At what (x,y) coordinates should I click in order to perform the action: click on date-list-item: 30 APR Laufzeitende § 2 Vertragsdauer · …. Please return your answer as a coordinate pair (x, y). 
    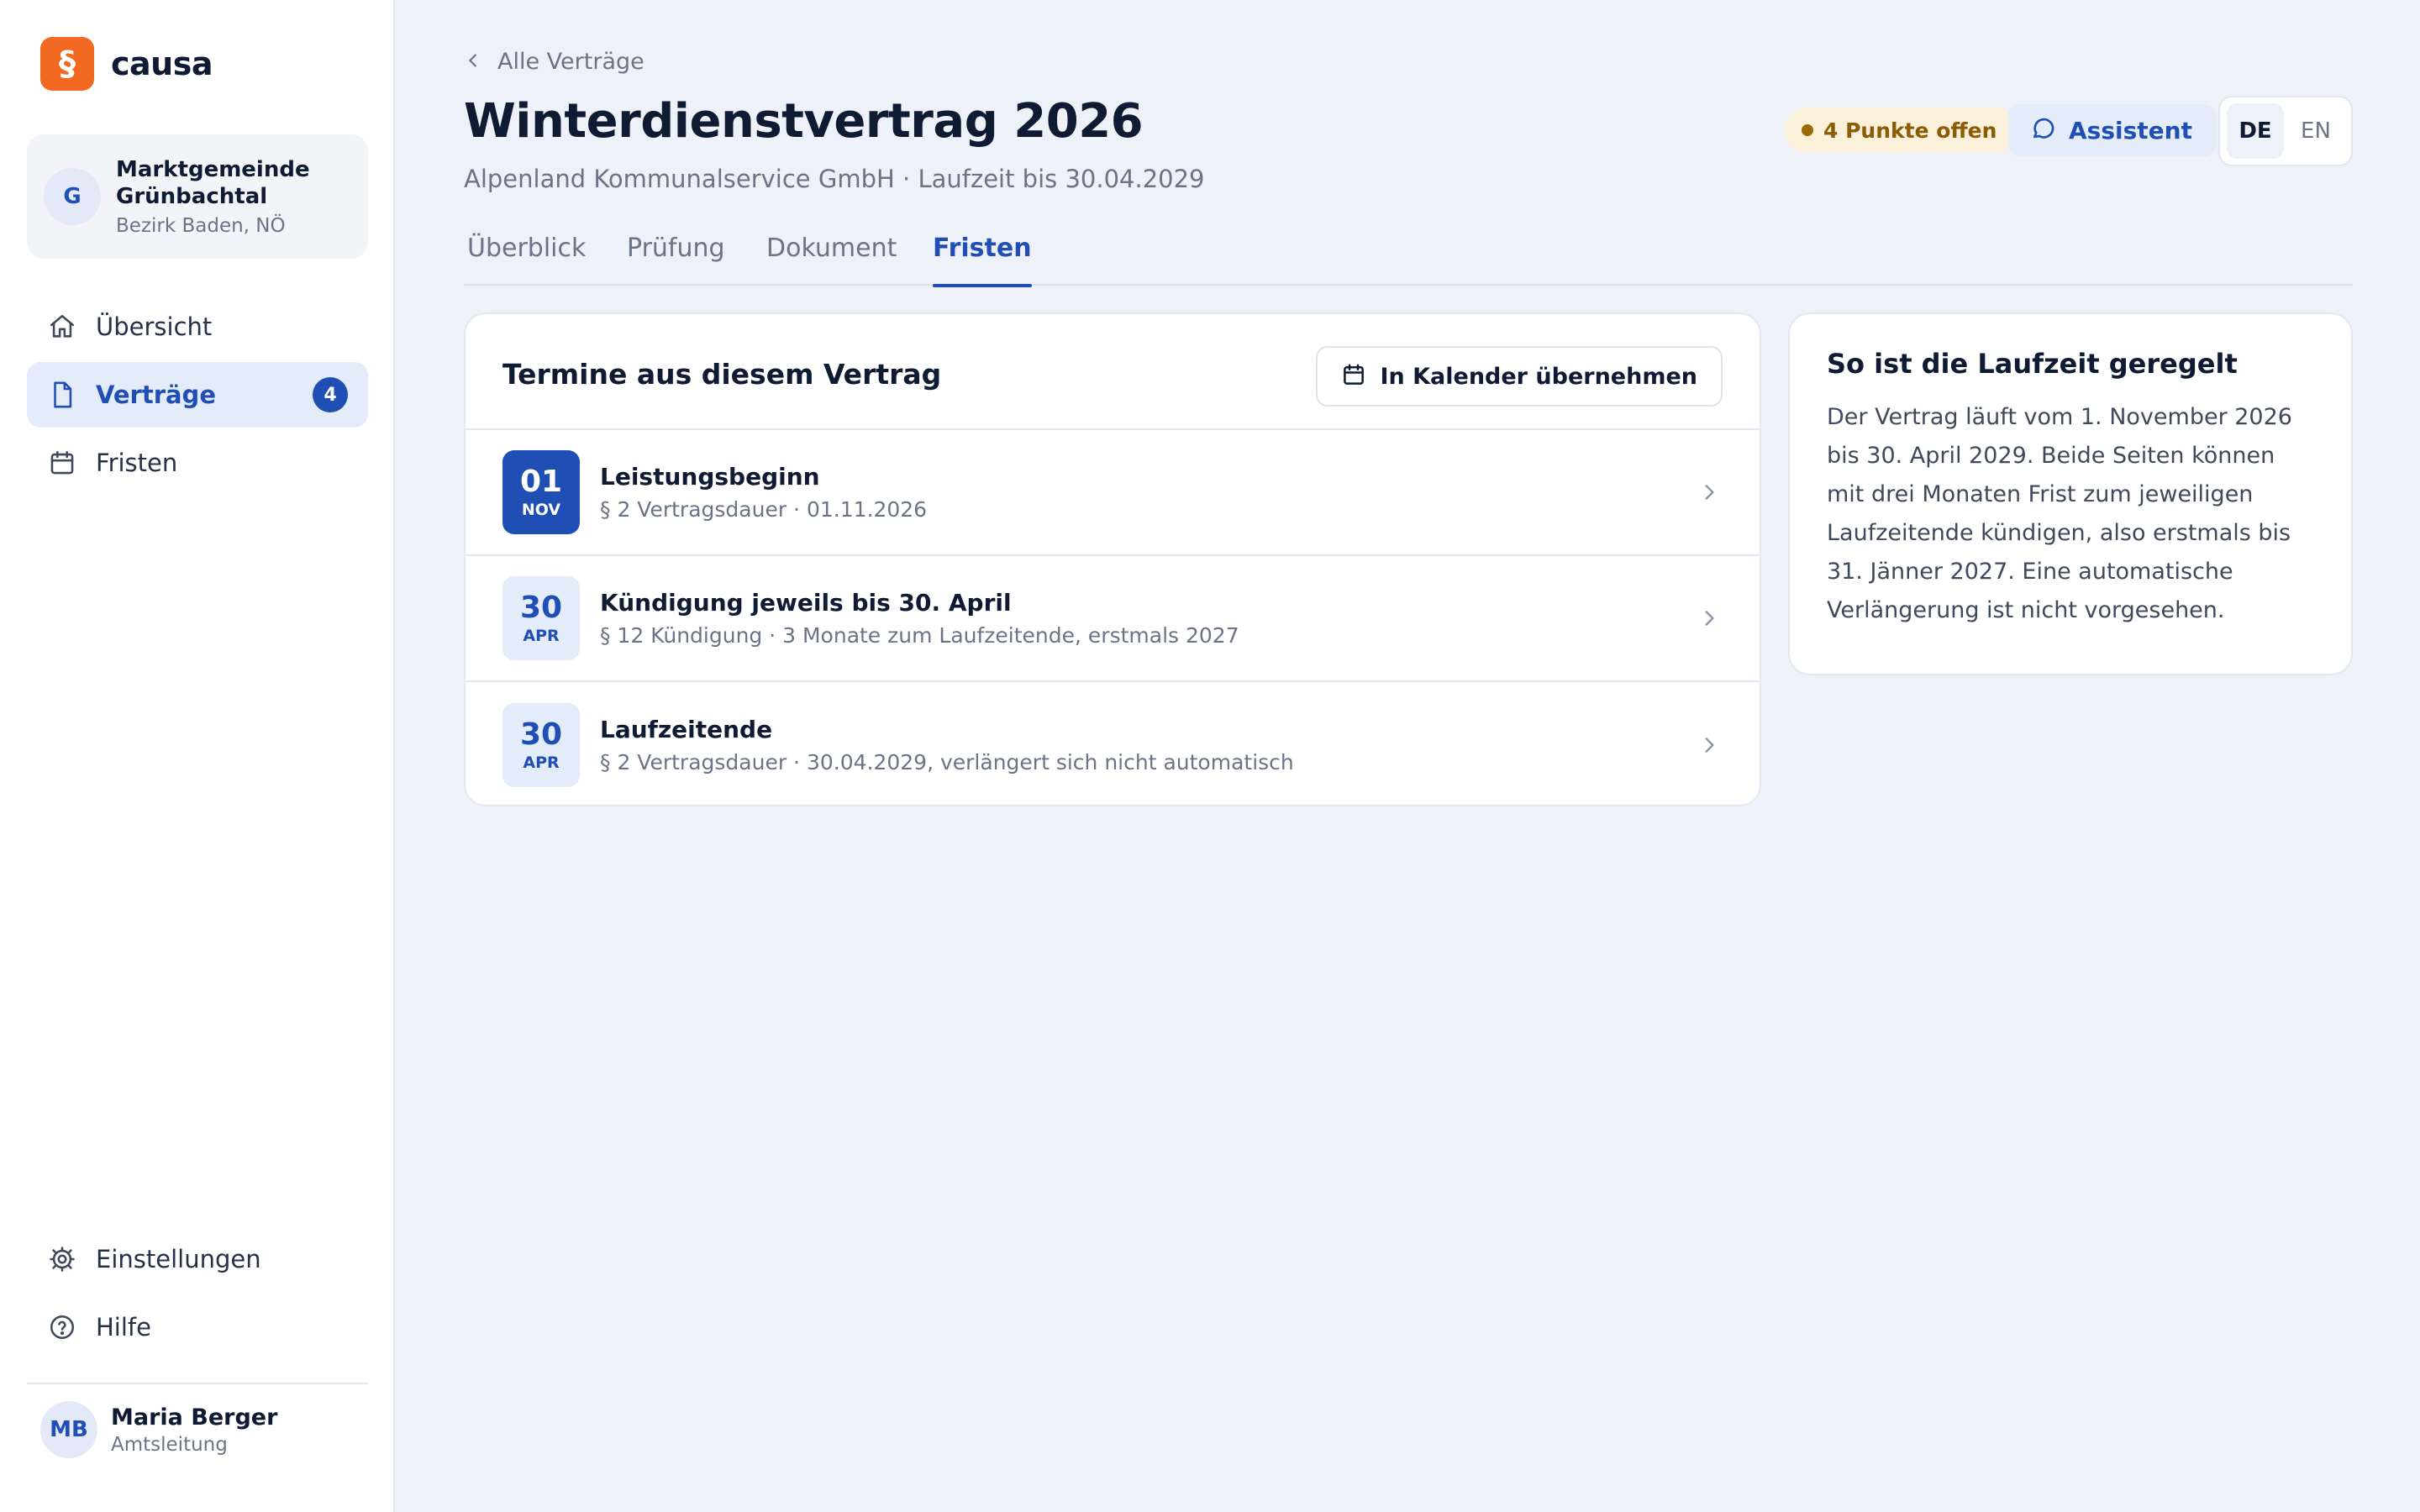
    Looking at the image, I should click on (1113, 743).